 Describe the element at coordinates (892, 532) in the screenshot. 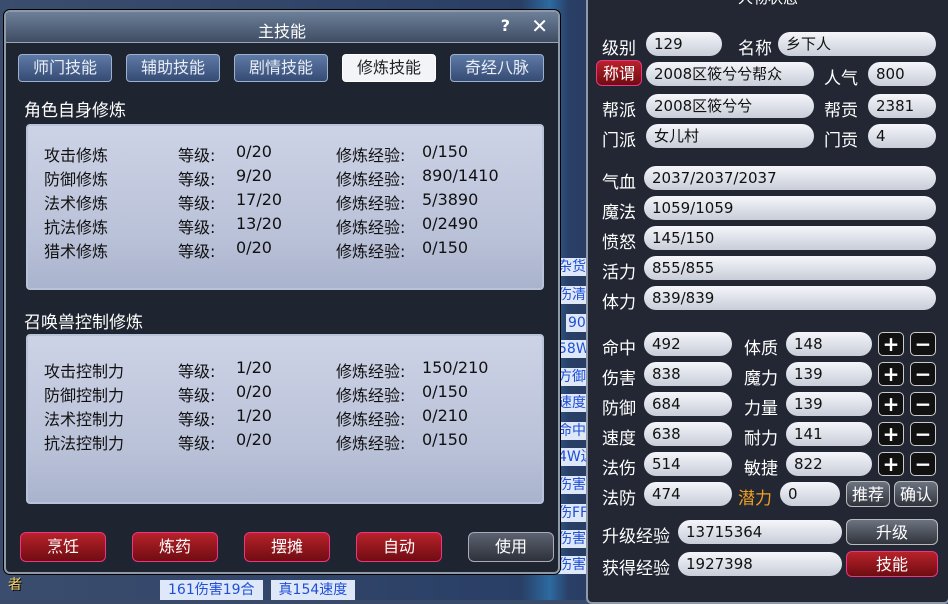

I see `upgrade-button: 升级` at that location.